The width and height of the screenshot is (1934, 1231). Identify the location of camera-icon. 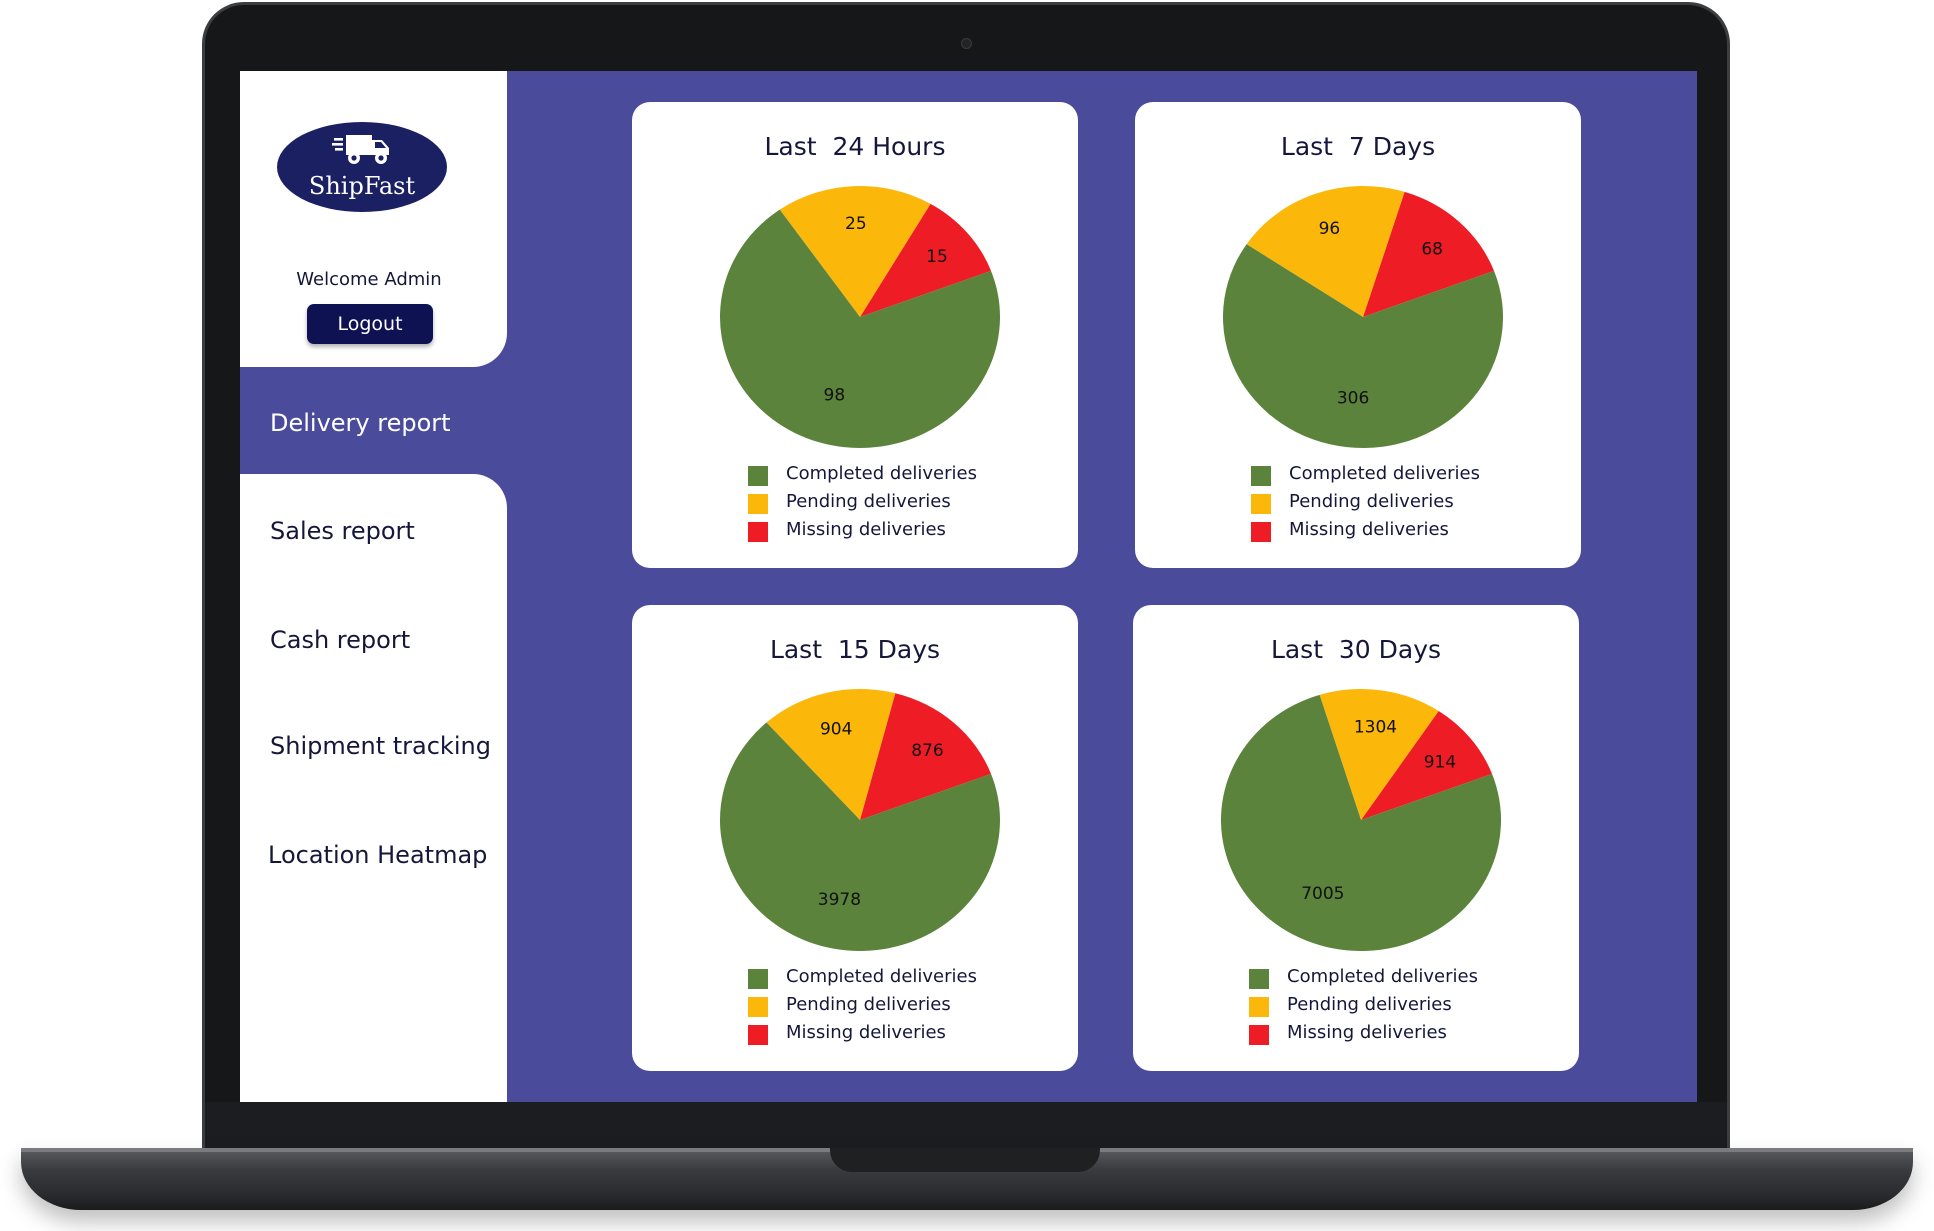
(966, 43).